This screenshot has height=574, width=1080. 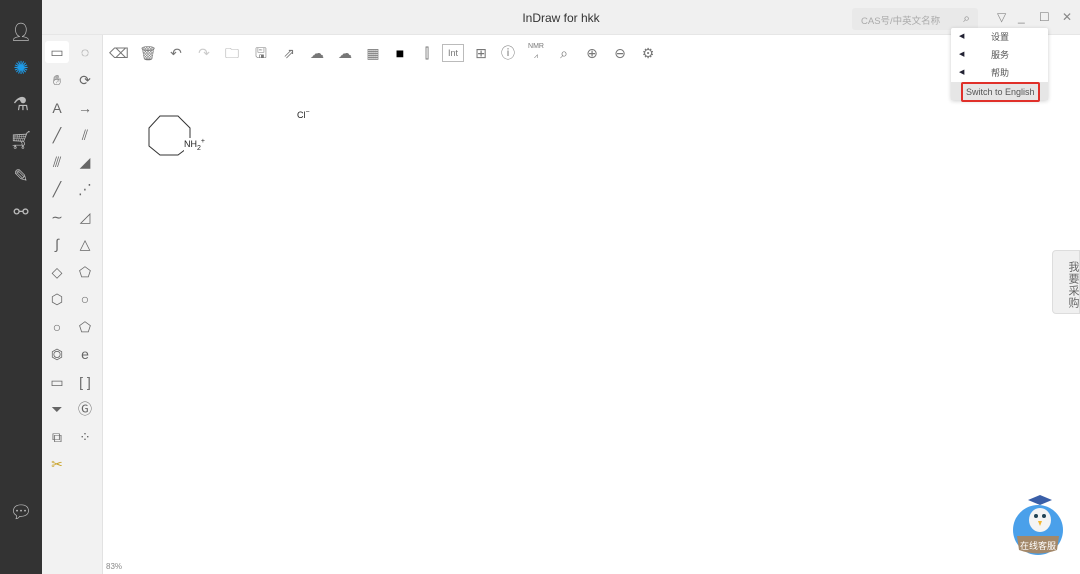 I want to click on menu-item-help: ◀ 帮助, so click(x=999, y=73).